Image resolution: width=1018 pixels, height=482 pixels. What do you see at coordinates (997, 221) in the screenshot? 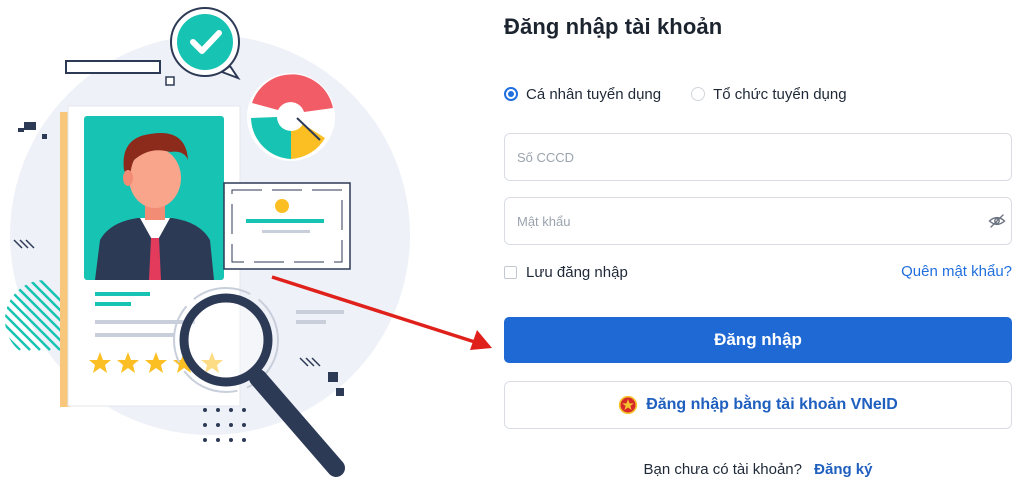
I see `eye-slash-icon` at bounding box center [997, 221].